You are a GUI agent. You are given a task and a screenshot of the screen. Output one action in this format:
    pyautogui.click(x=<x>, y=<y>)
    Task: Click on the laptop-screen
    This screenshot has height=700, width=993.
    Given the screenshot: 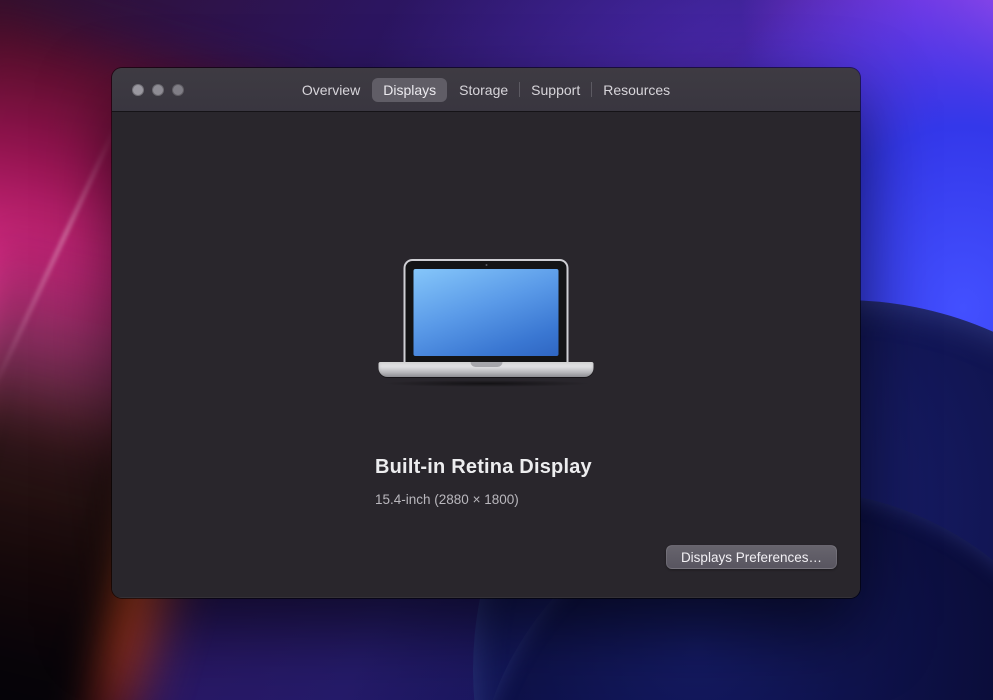 What is the action you would take?
    pyautogui.click(x=486, y=310)
    